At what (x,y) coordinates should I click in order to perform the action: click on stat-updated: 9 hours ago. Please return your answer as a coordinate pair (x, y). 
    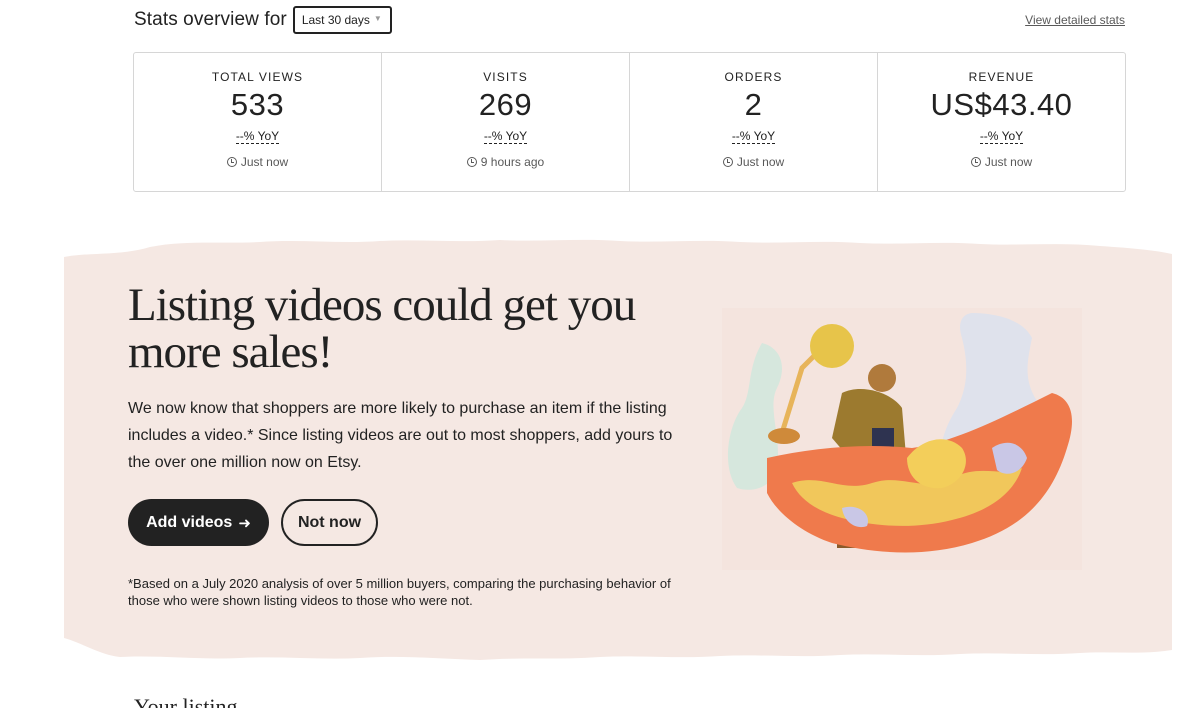
    Looking at the image, I should click on (505, 162).